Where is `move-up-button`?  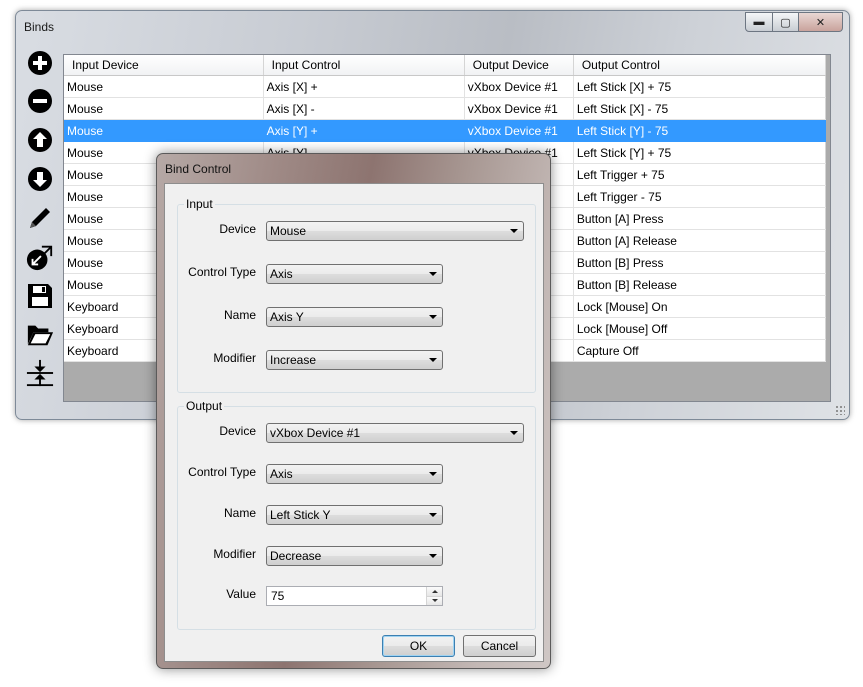 move-up-button is located at coordinates (40, 140).